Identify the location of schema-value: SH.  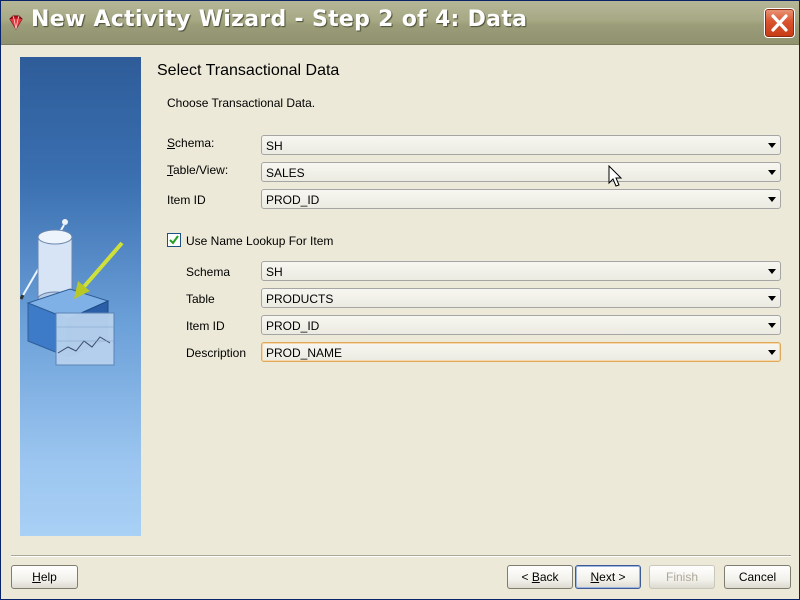
(274, 146).